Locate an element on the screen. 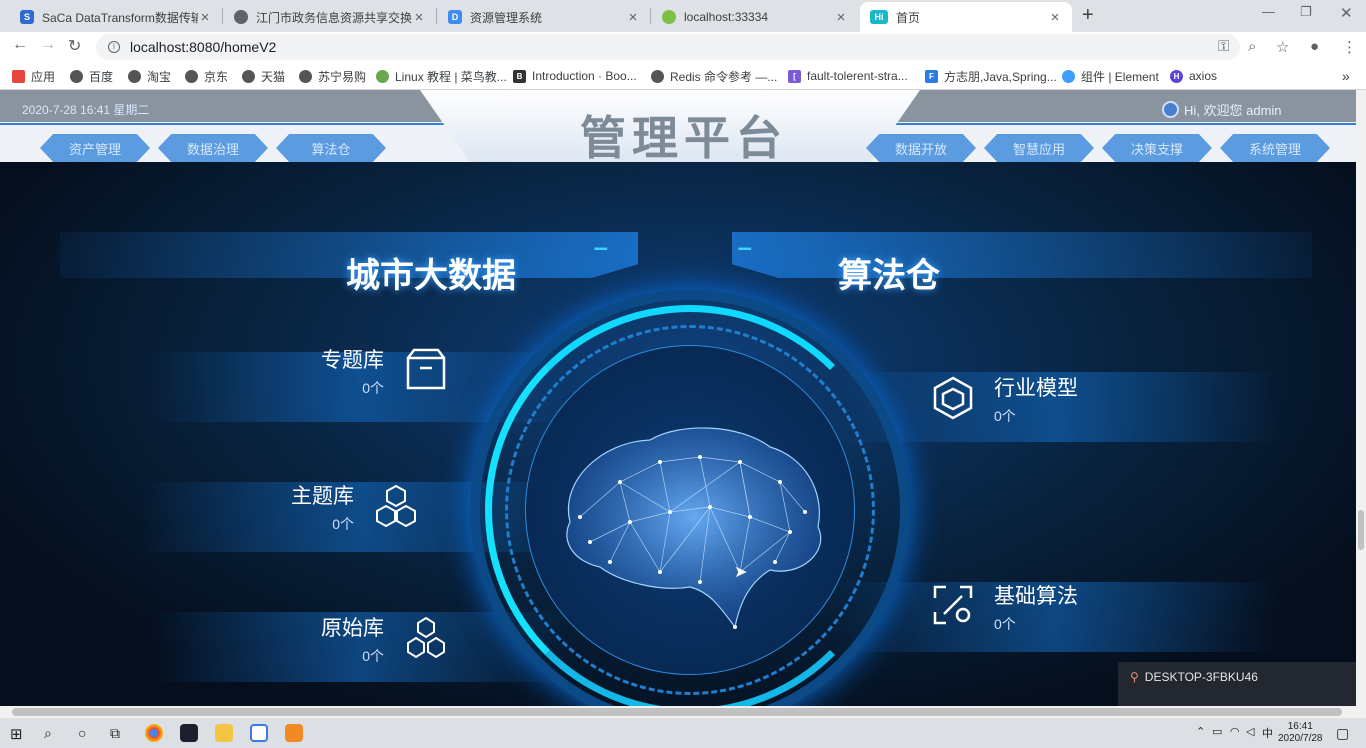 Image resolution: width=1366 pixels, height=748 pixels. right-panel-banner is located at coordinates (1022, 255).